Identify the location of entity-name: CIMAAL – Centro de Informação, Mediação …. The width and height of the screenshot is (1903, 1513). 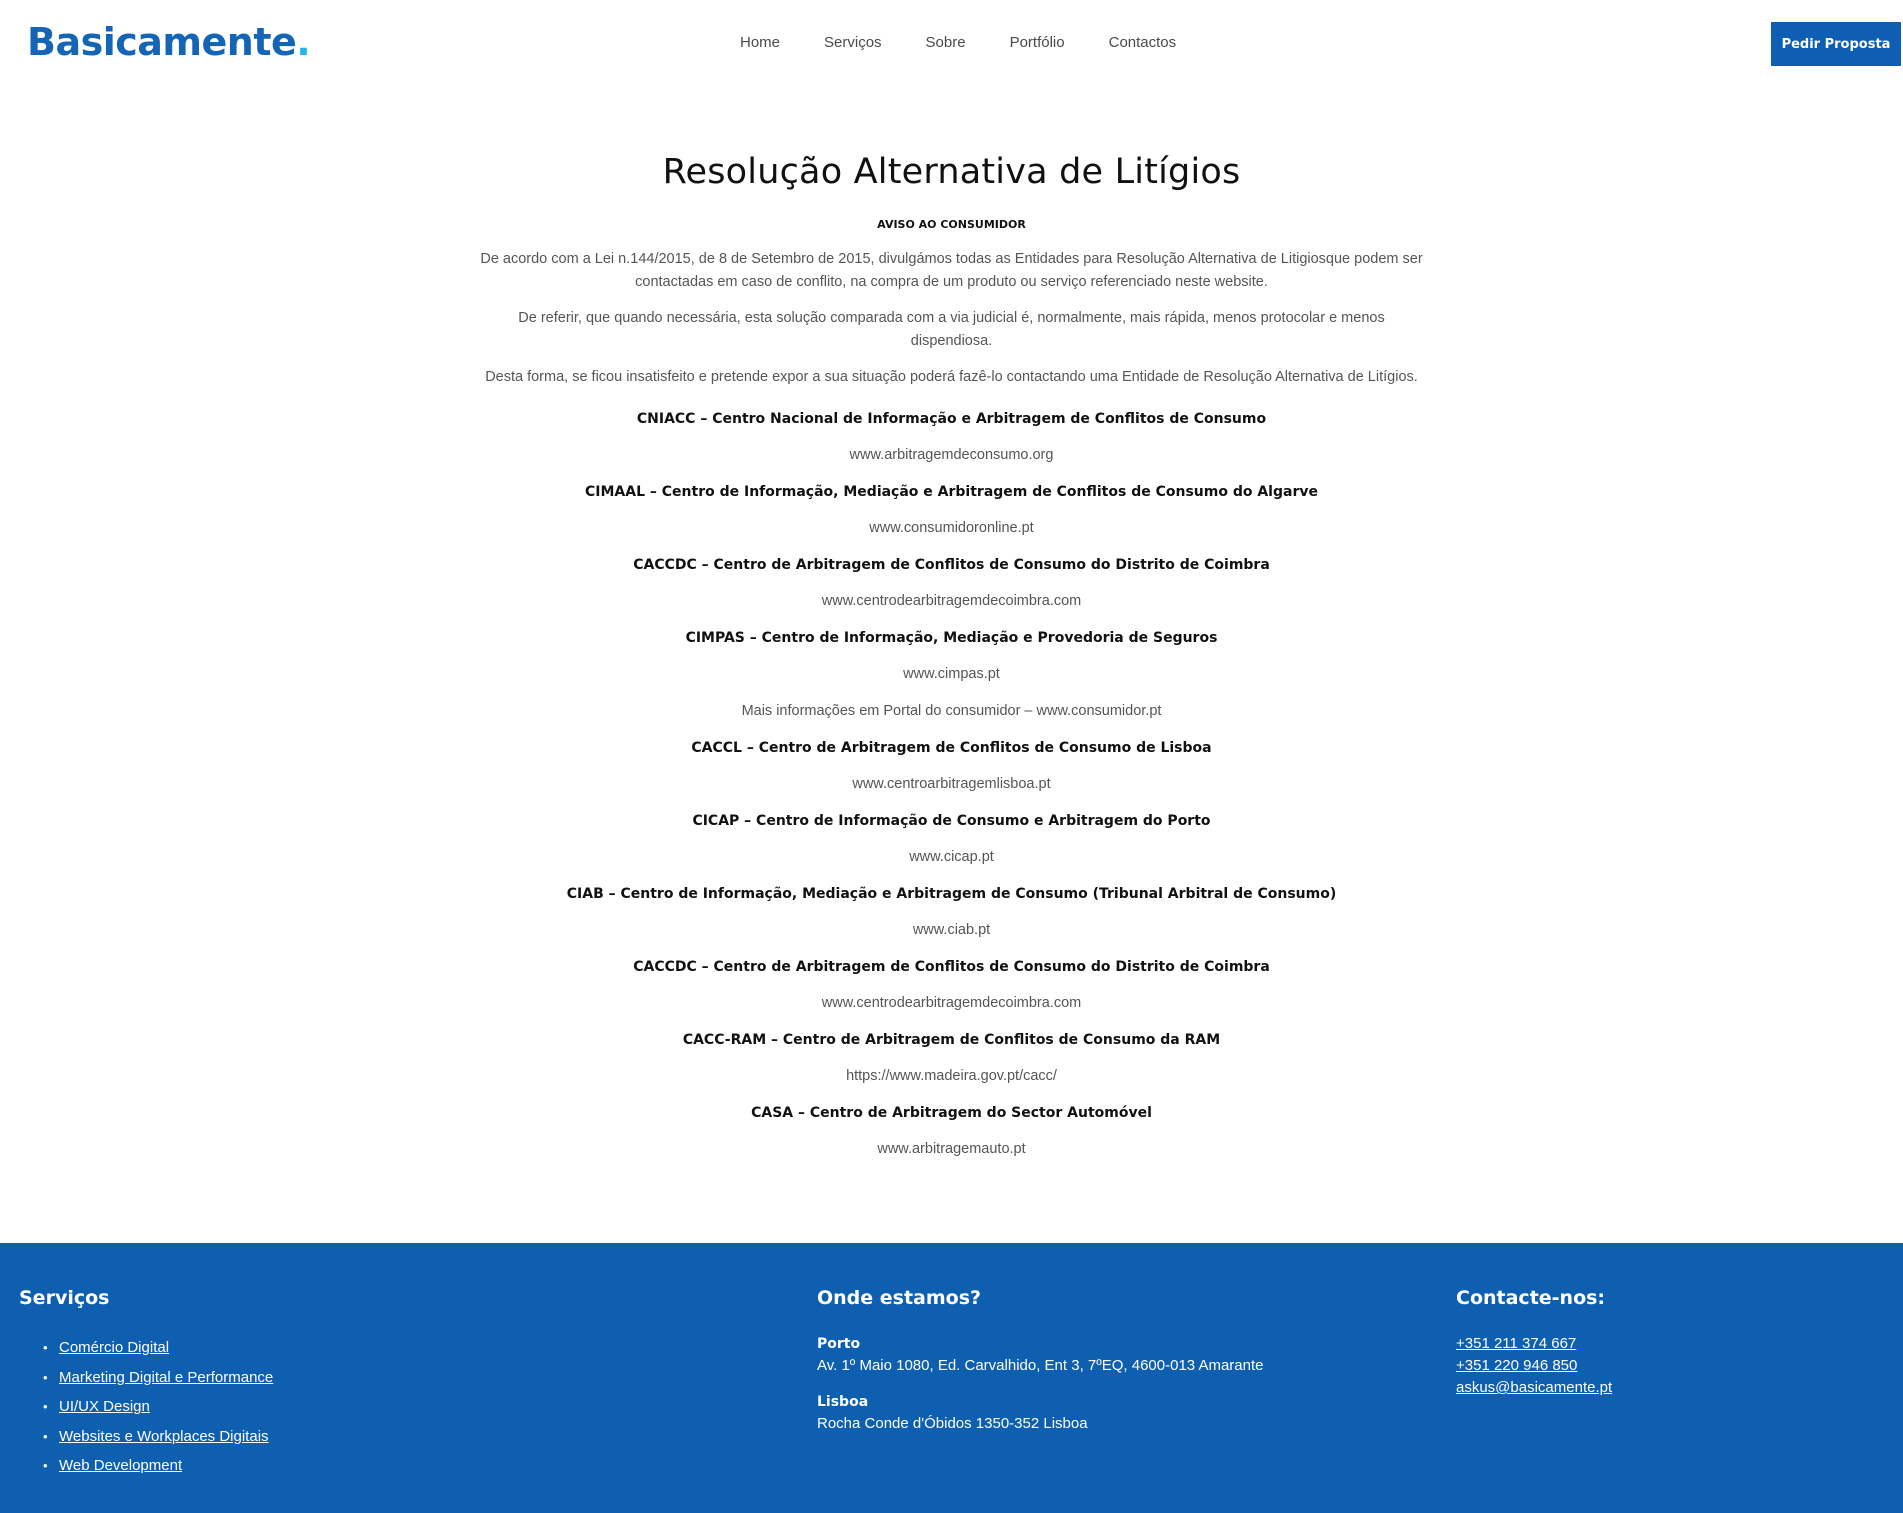
(951, 492).